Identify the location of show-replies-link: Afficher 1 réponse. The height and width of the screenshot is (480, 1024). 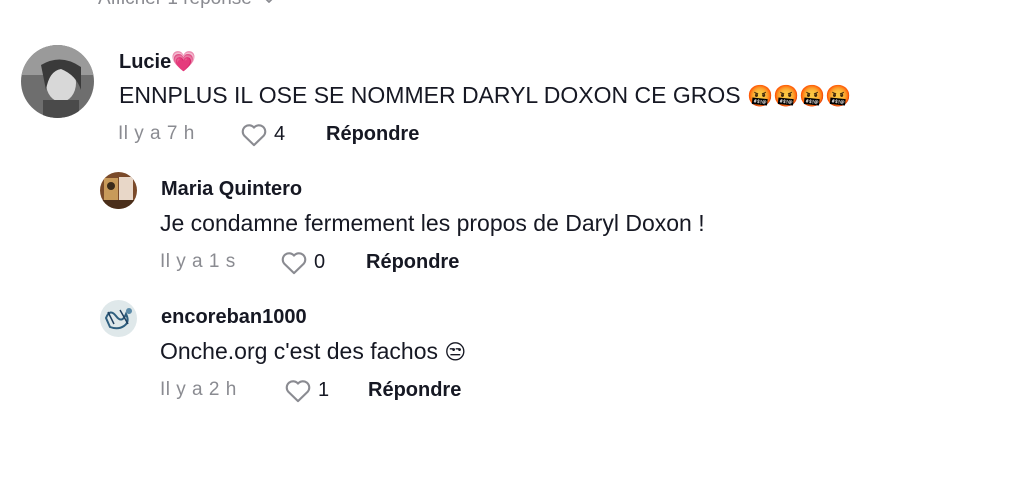
(188, 5).